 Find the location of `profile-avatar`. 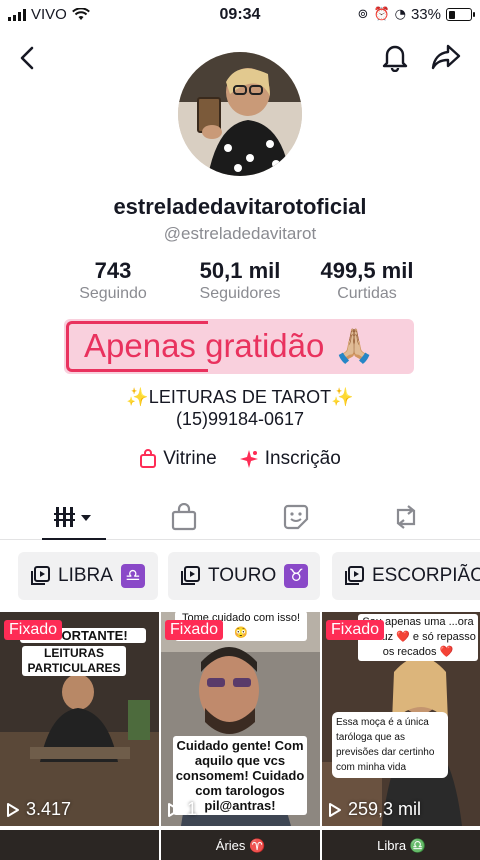

profile-avatar is located at coordinates (240, 114).